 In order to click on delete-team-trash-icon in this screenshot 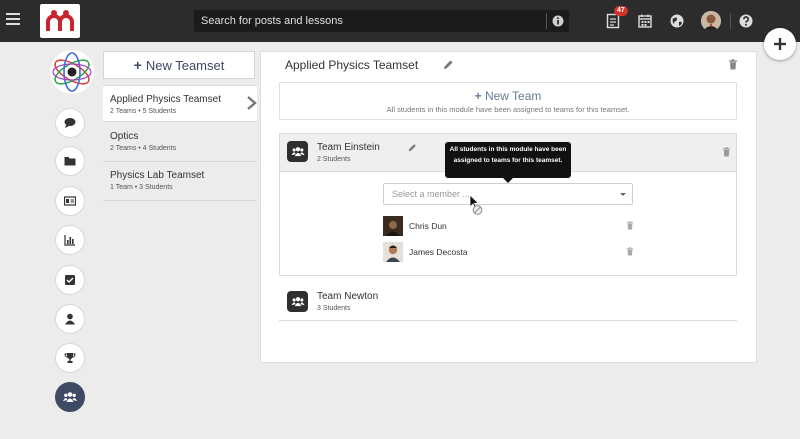, I will do `click(726, 152)`.